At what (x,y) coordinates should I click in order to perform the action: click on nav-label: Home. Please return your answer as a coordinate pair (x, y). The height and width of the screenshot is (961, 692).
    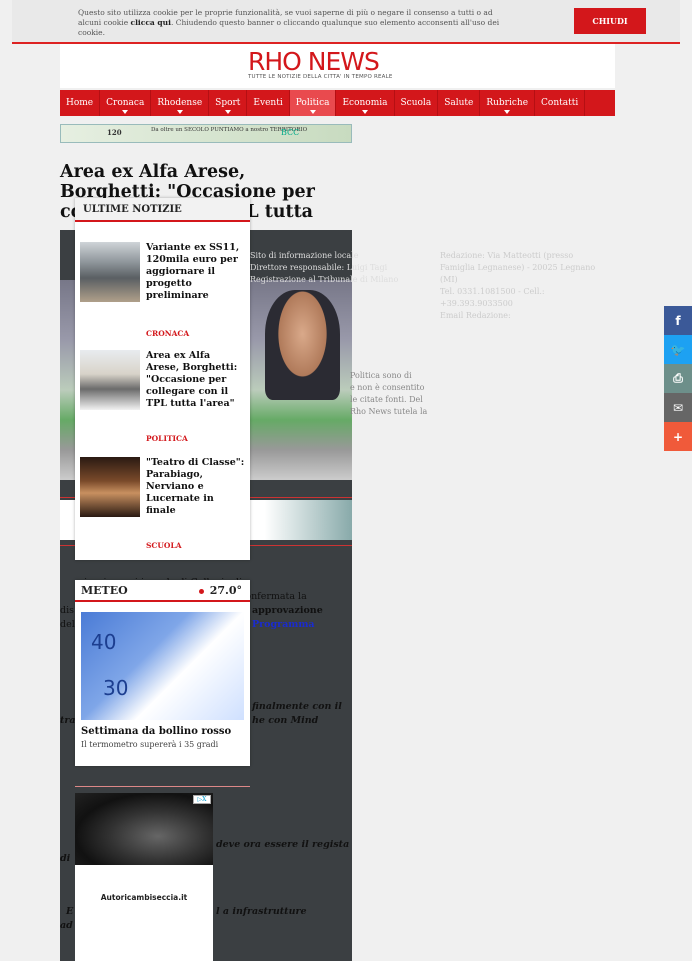
    Looking at the image, I should click on (80, 103).